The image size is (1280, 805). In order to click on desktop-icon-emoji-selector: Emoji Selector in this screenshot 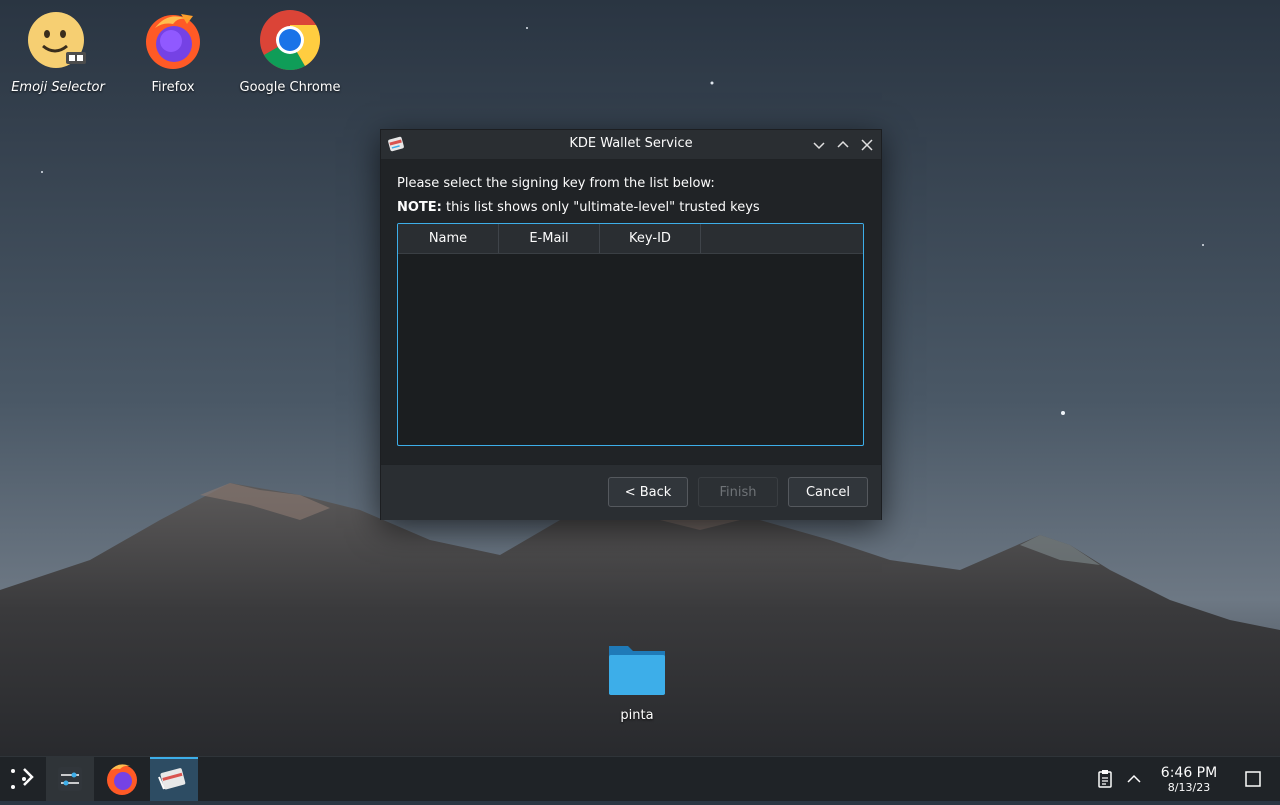, I will do `click(58, 51)`.